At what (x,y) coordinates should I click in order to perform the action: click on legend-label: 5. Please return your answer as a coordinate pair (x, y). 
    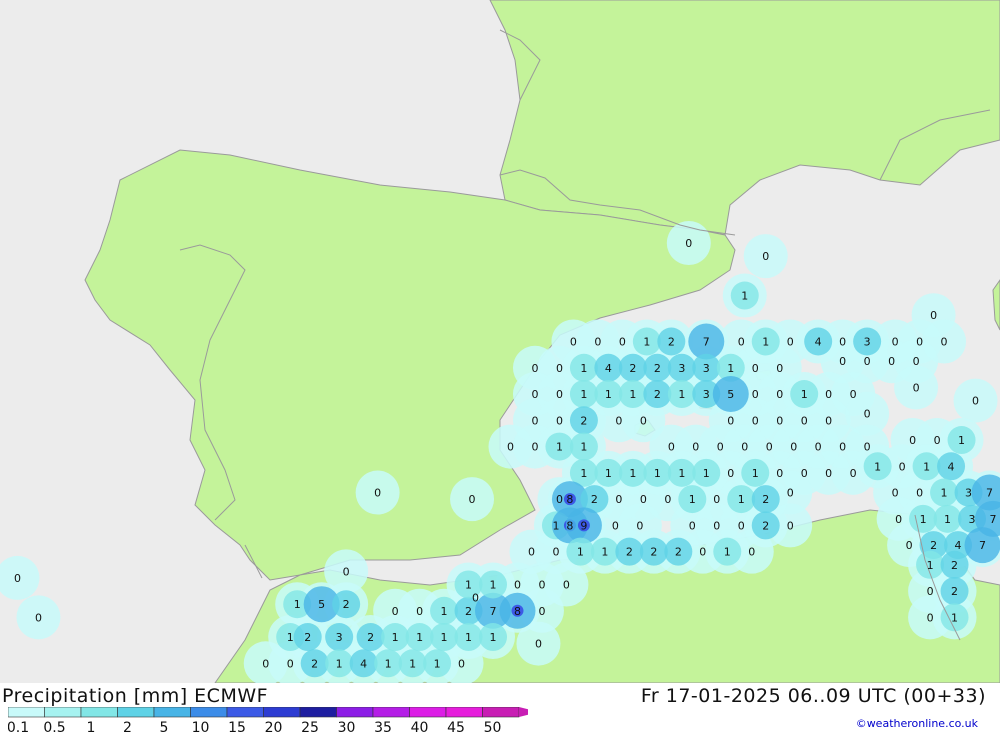
    Looking at the image, I should click on (164, 726).